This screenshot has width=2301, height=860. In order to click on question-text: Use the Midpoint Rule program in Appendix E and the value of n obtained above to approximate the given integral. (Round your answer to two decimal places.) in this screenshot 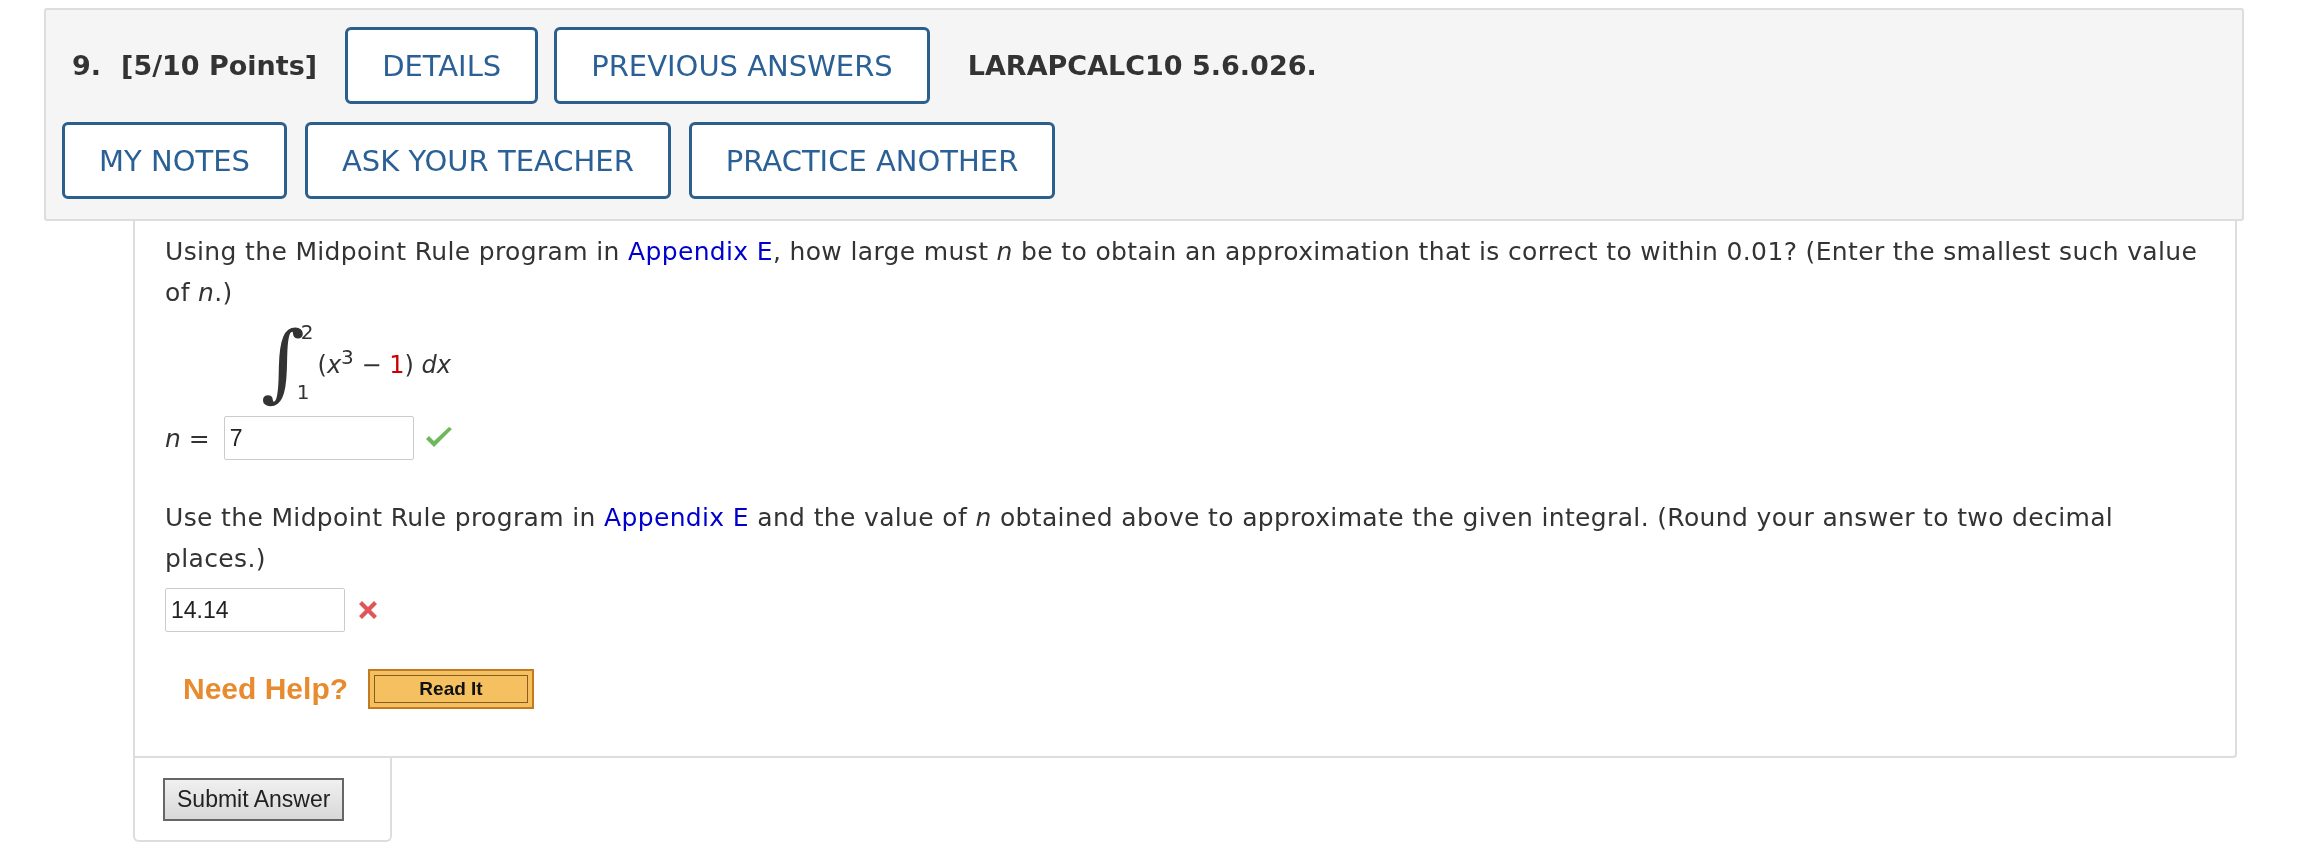, I will do `click(1140, 538)`.